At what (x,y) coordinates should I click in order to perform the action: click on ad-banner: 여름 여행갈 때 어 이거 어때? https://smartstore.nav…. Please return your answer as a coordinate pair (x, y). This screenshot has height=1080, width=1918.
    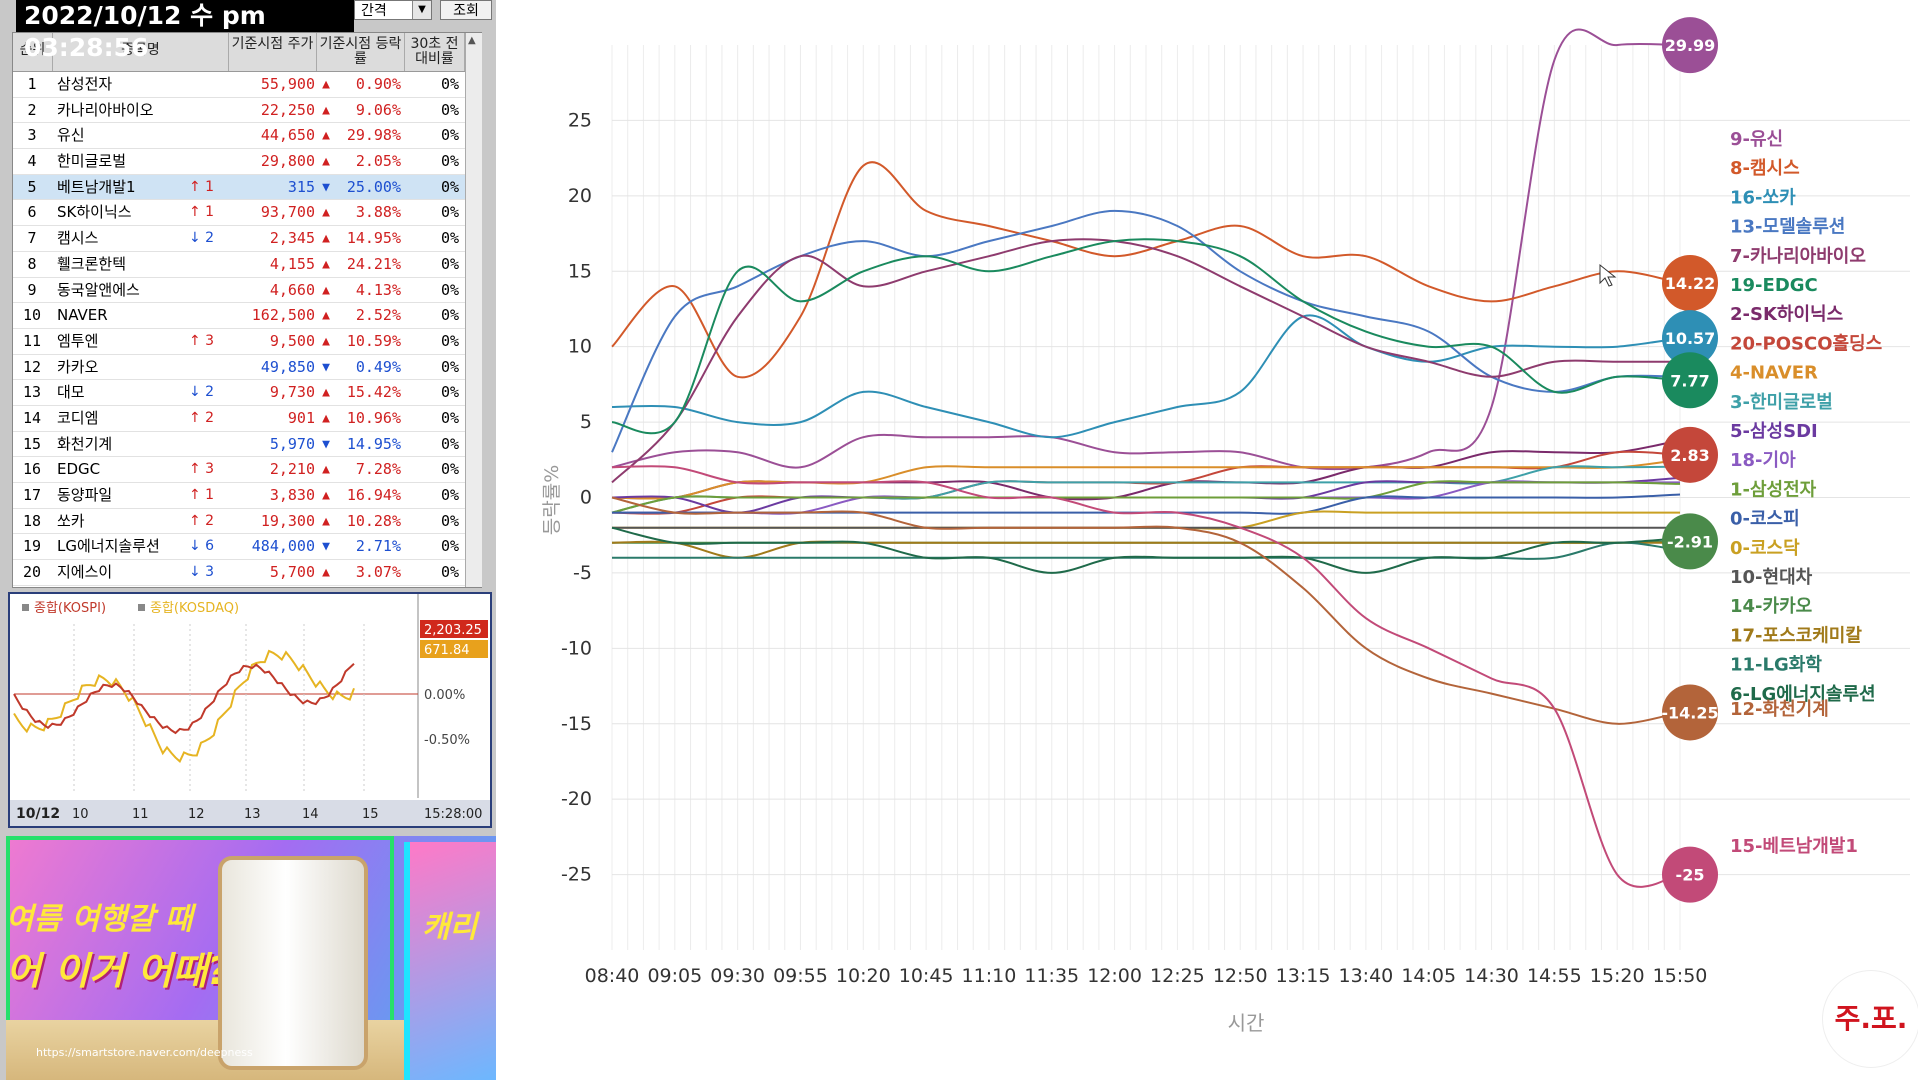
    Looking at the image, I should click on (251, 958).